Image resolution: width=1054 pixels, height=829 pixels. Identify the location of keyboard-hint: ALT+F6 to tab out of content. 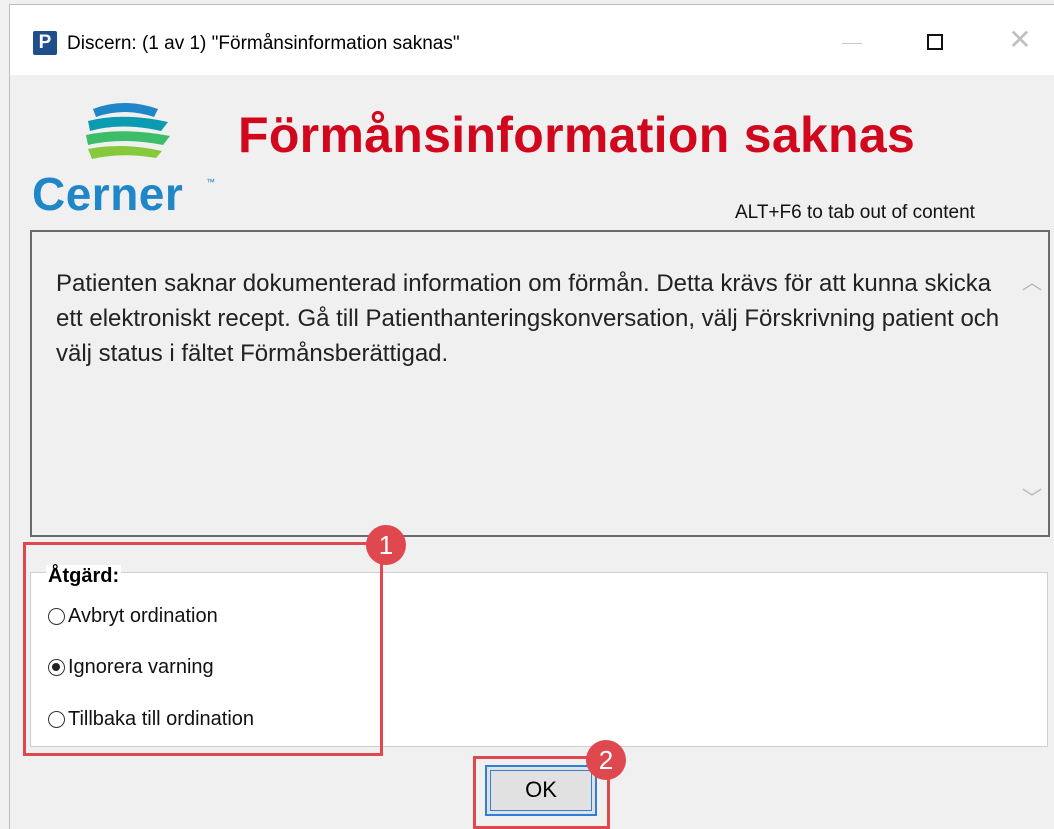
(855, 212).